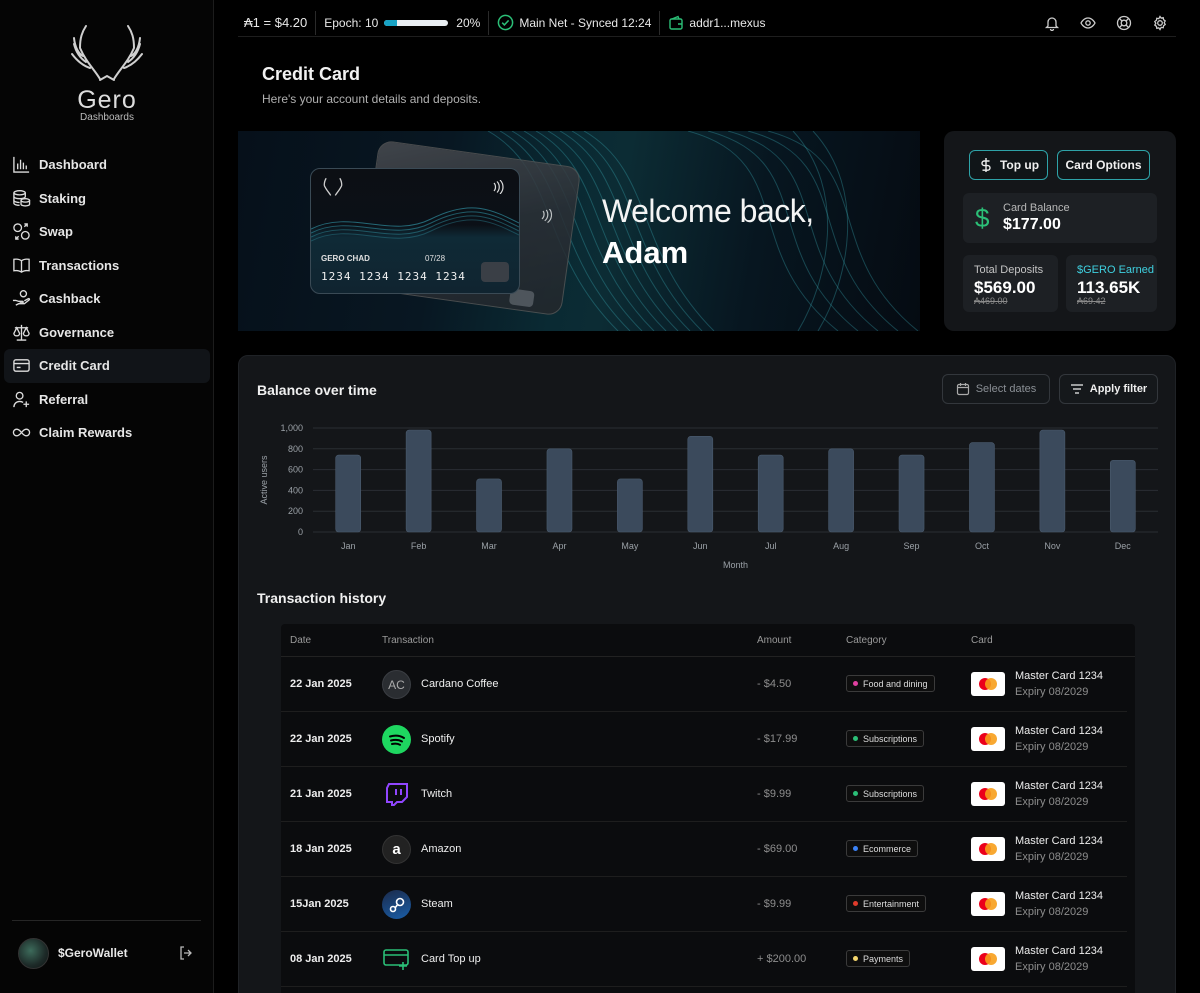 The height and width of the screenshot is (993, 1200). I want to click on infinity-icon, so click(21, 432).